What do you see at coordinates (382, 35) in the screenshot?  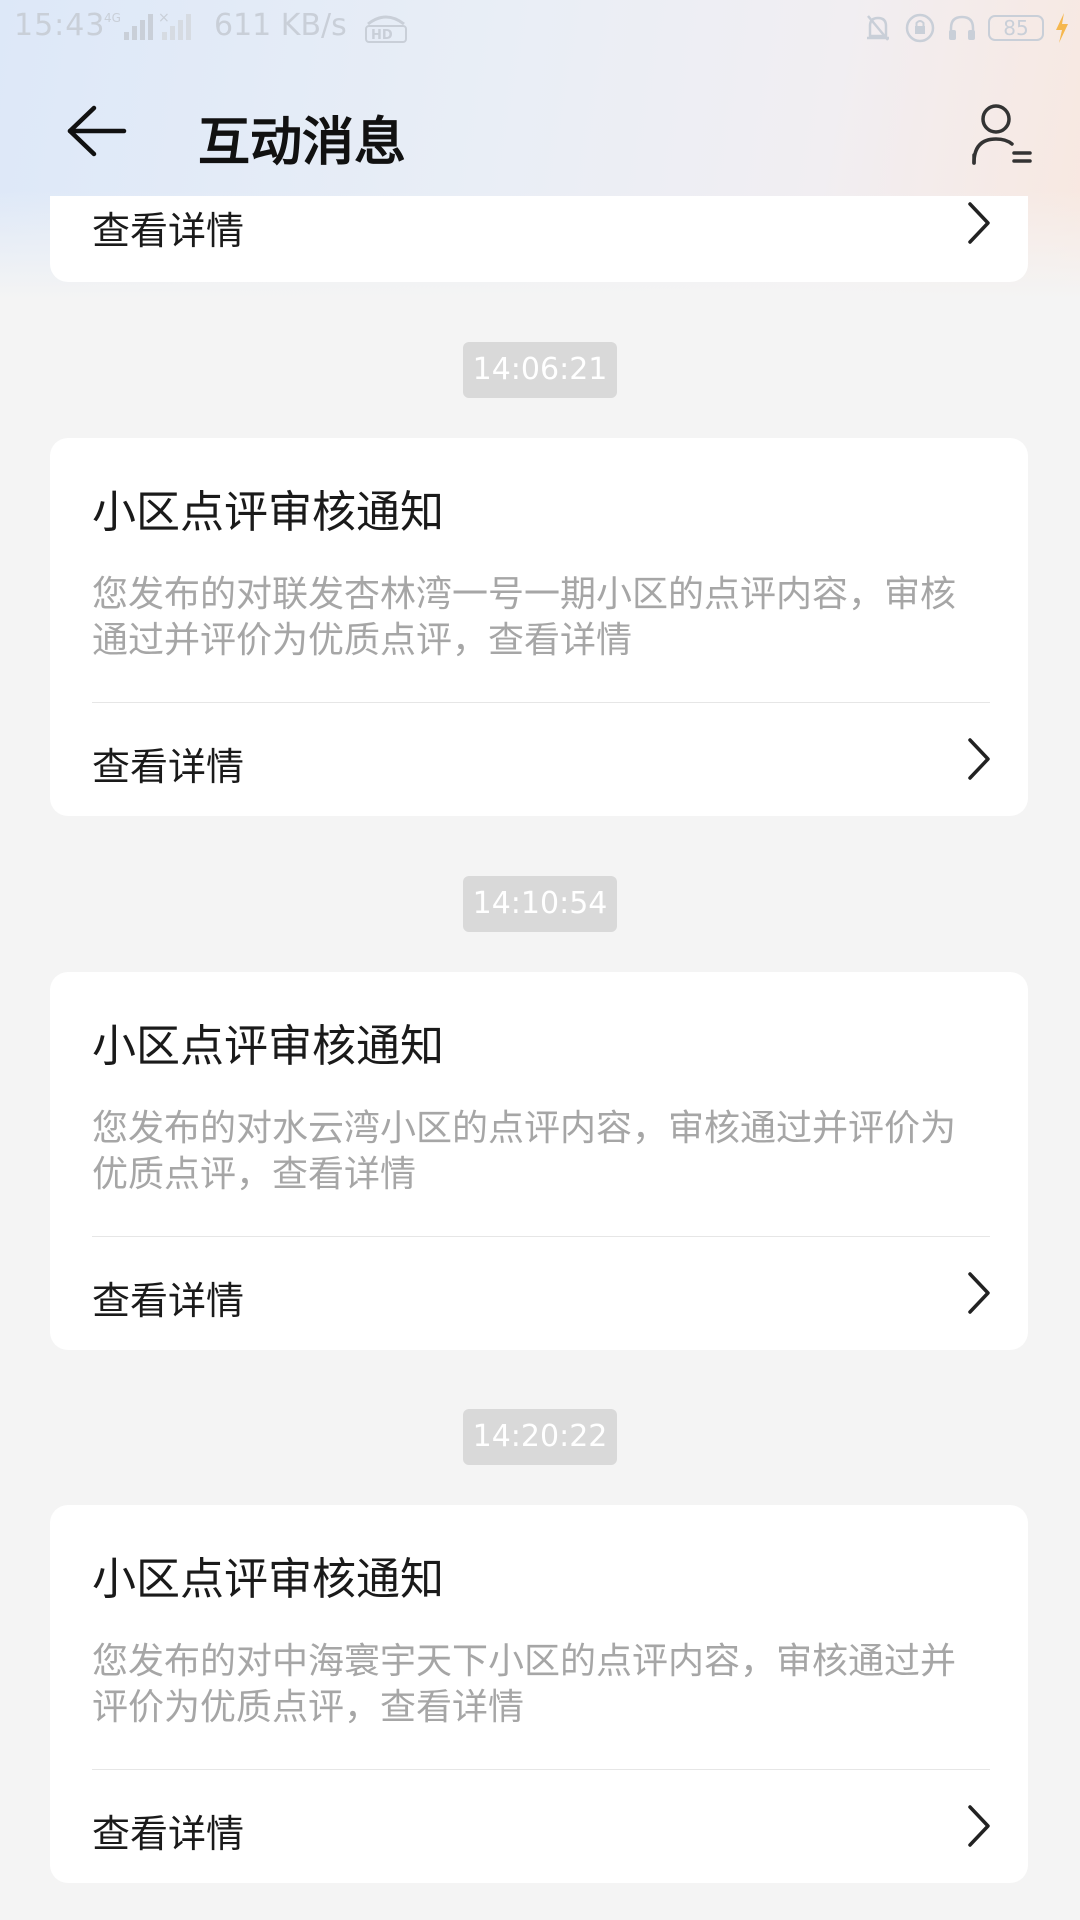 I see `svg-text: HD` at bounding box center [382, 35].